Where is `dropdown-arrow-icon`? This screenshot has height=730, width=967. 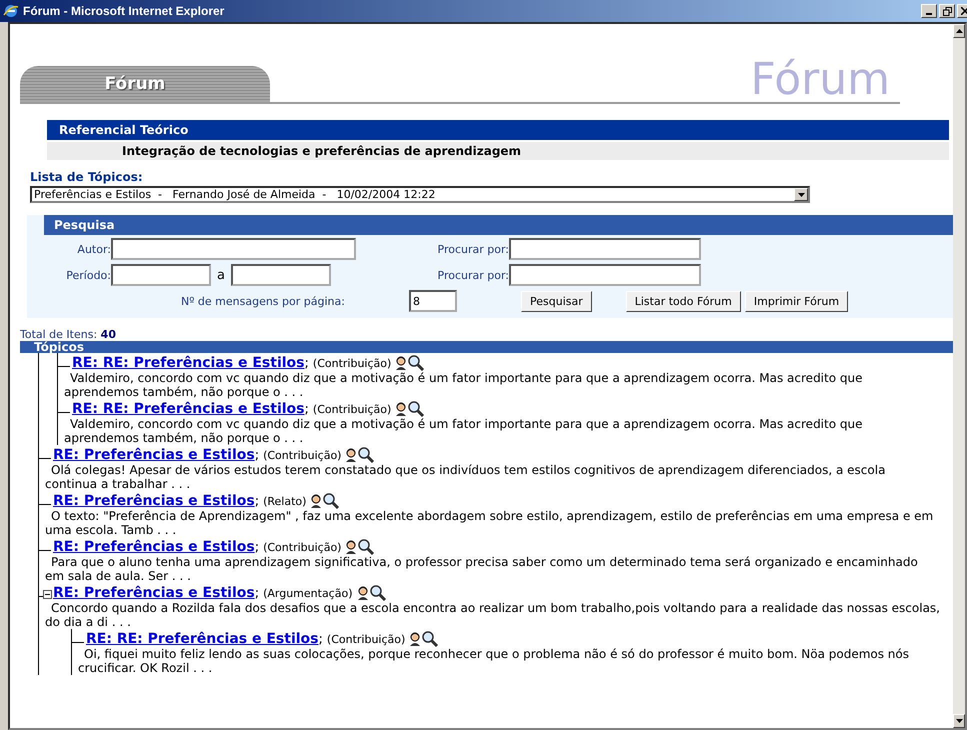
dropdown-arrow-icon is located at coordinates (801, 194).